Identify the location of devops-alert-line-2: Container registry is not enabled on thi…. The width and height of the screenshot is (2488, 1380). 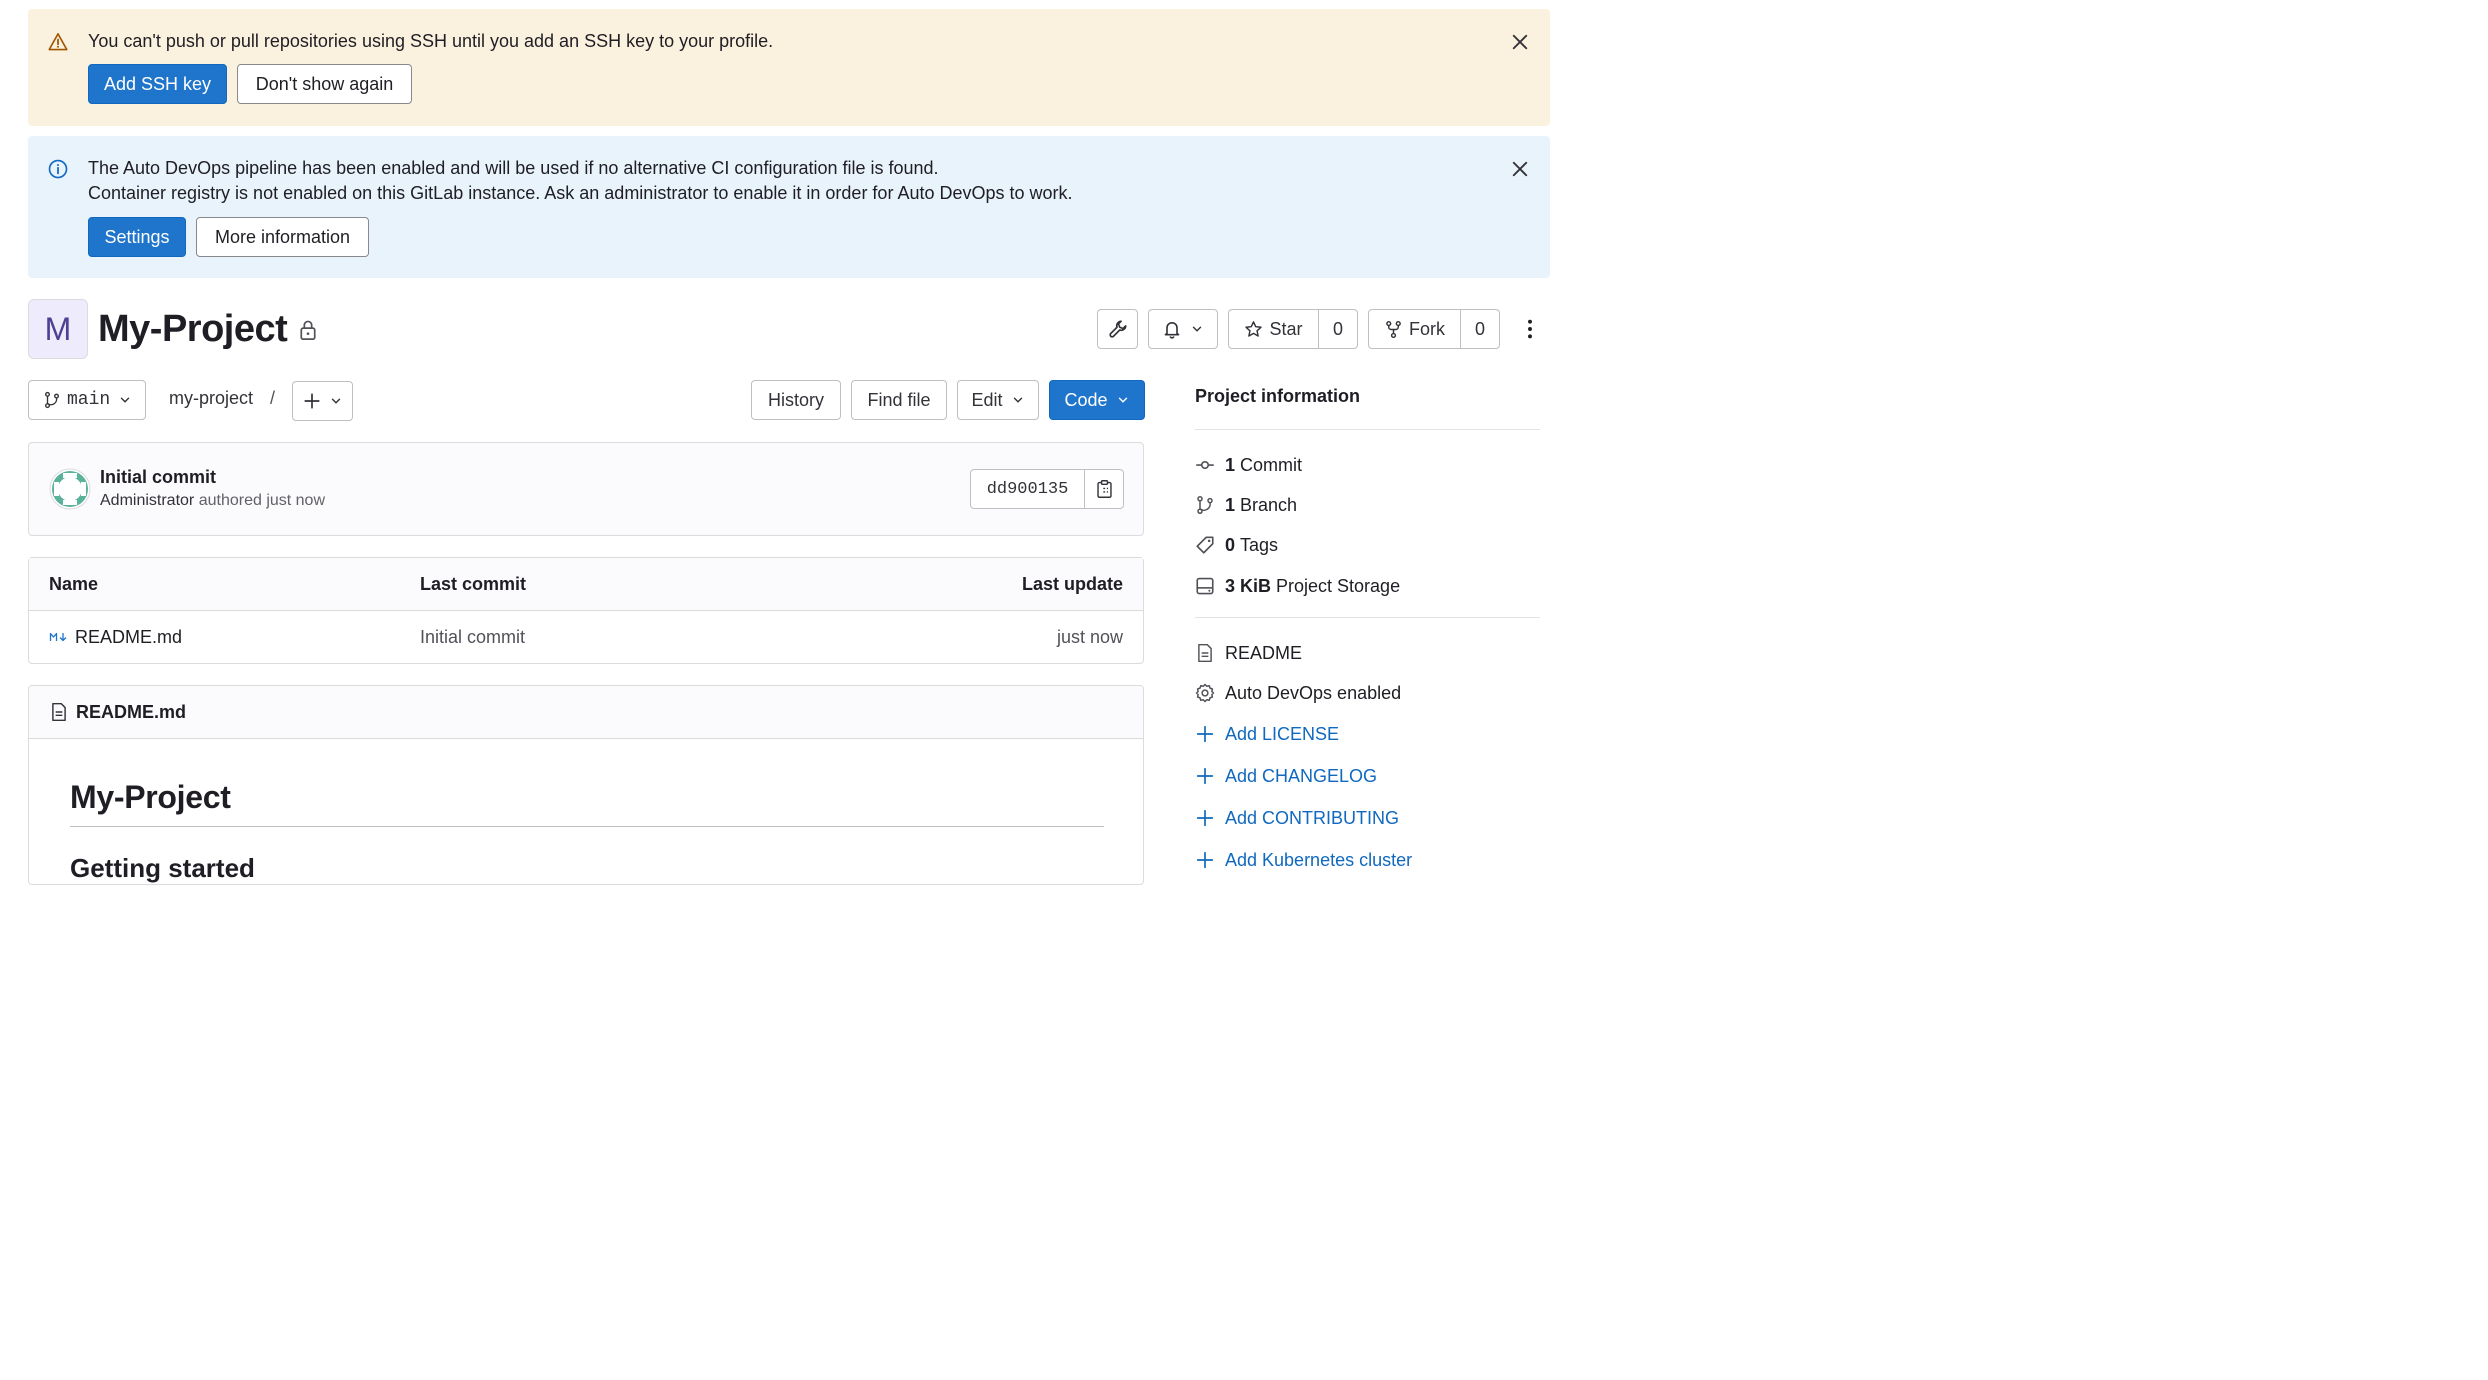
(580, 193).